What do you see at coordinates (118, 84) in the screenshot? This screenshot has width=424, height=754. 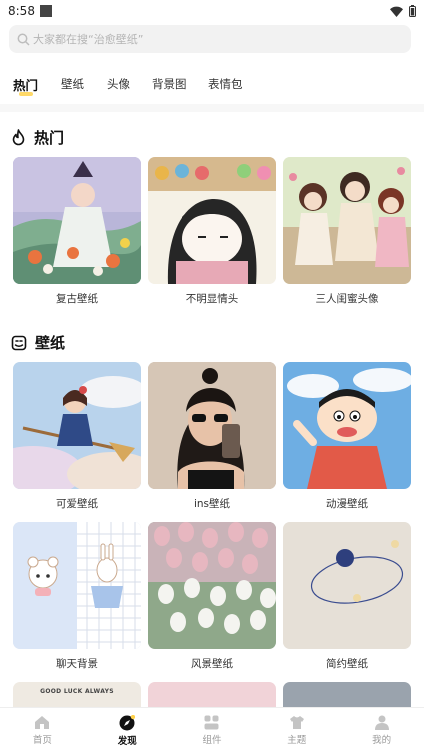 I see `tab-avatar: 头像` at bounding box center [118, 84].